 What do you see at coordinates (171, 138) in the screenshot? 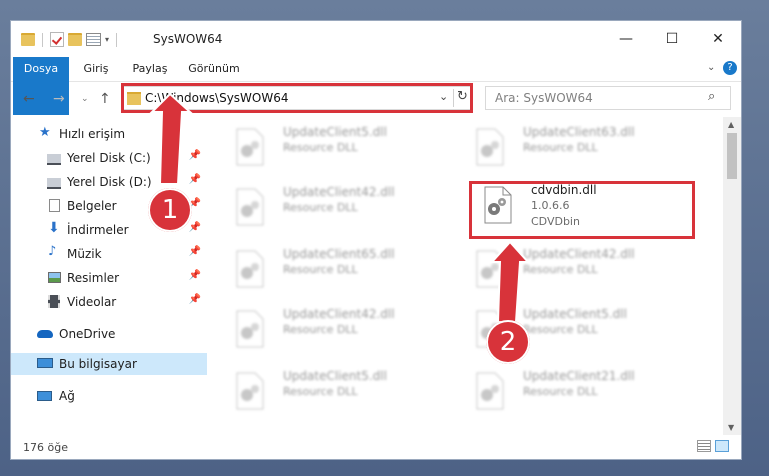
I see `arrow-to-address-bar` at bounding box center [171, 138].